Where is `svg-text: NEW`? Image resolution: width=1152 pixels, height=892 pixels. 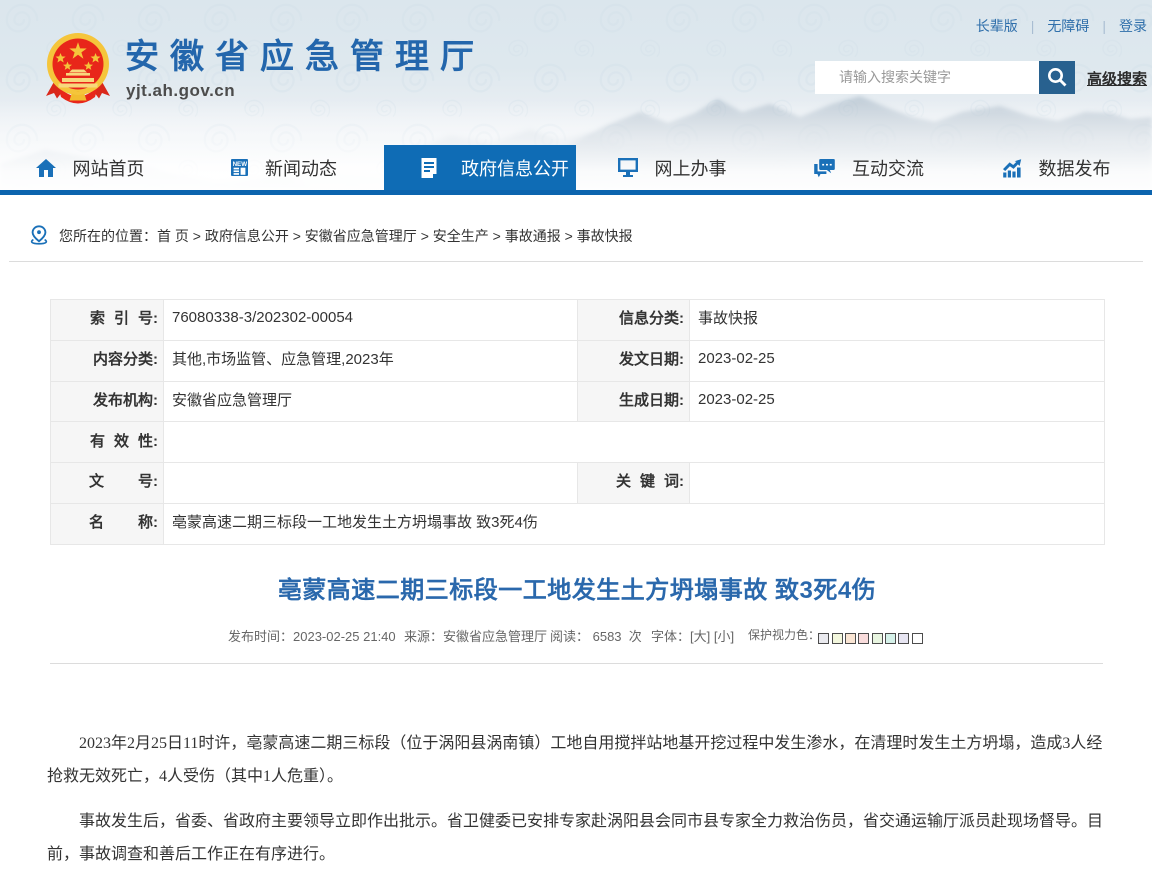
svg-text: NEW is located at coordinates (240, 164).